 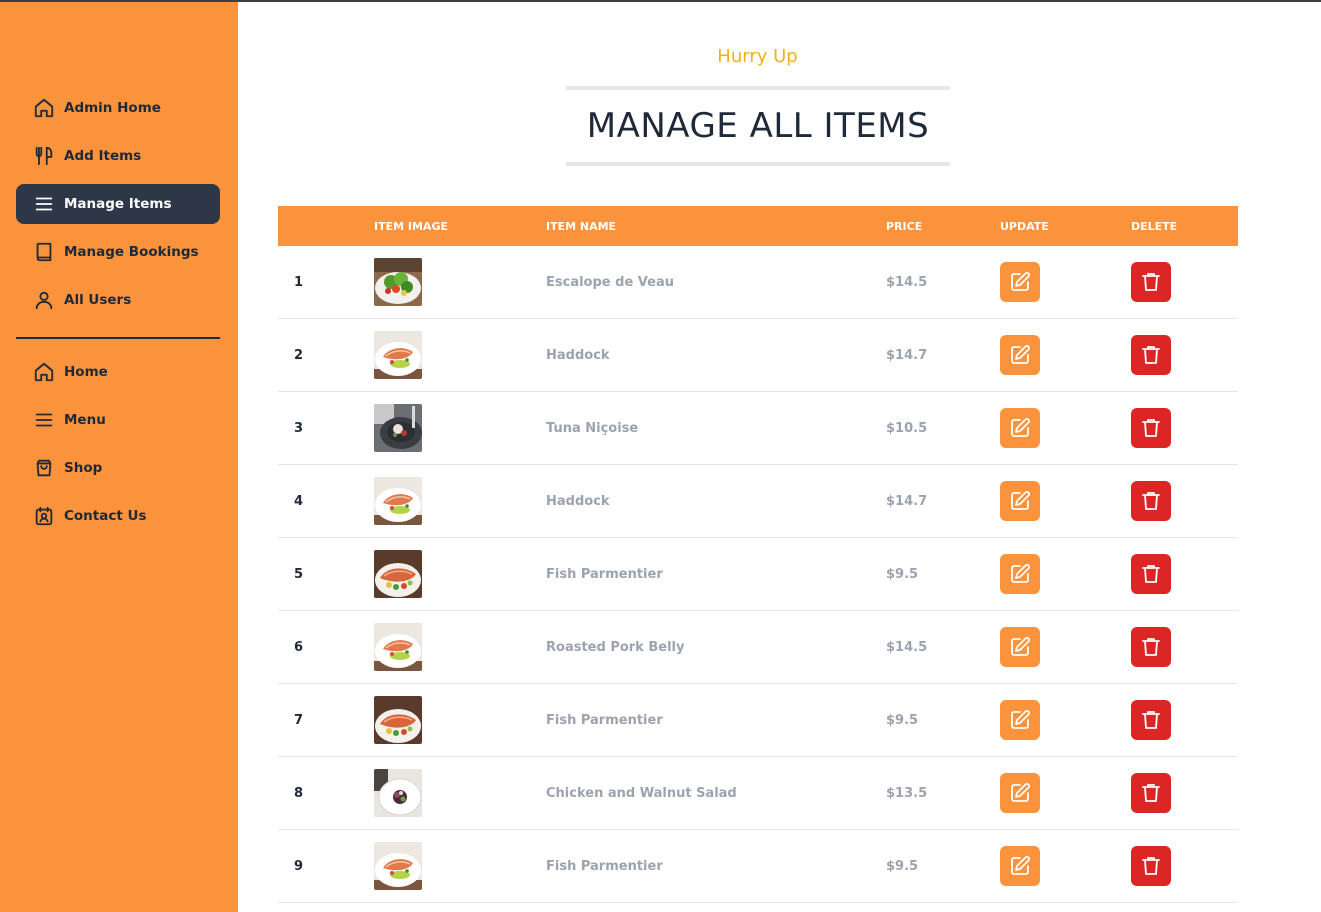 I want to click on sidebar-item-add-items: Add Items, so click(x=118, y=156).